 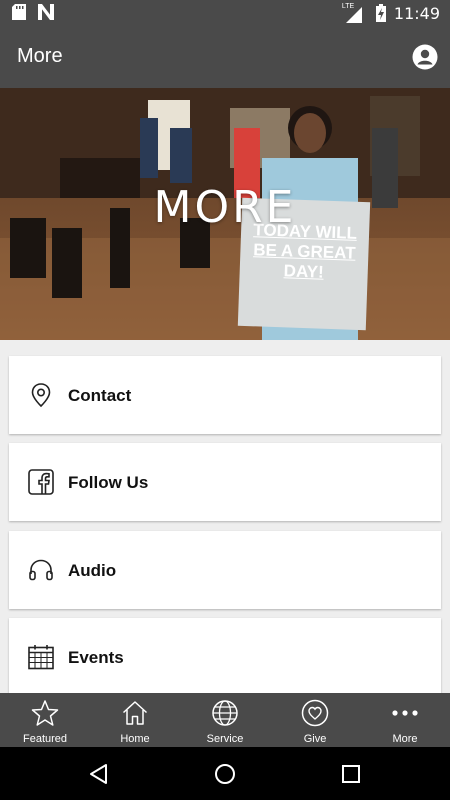 I want to click on tab-more: More, so click(x=405, y=720).